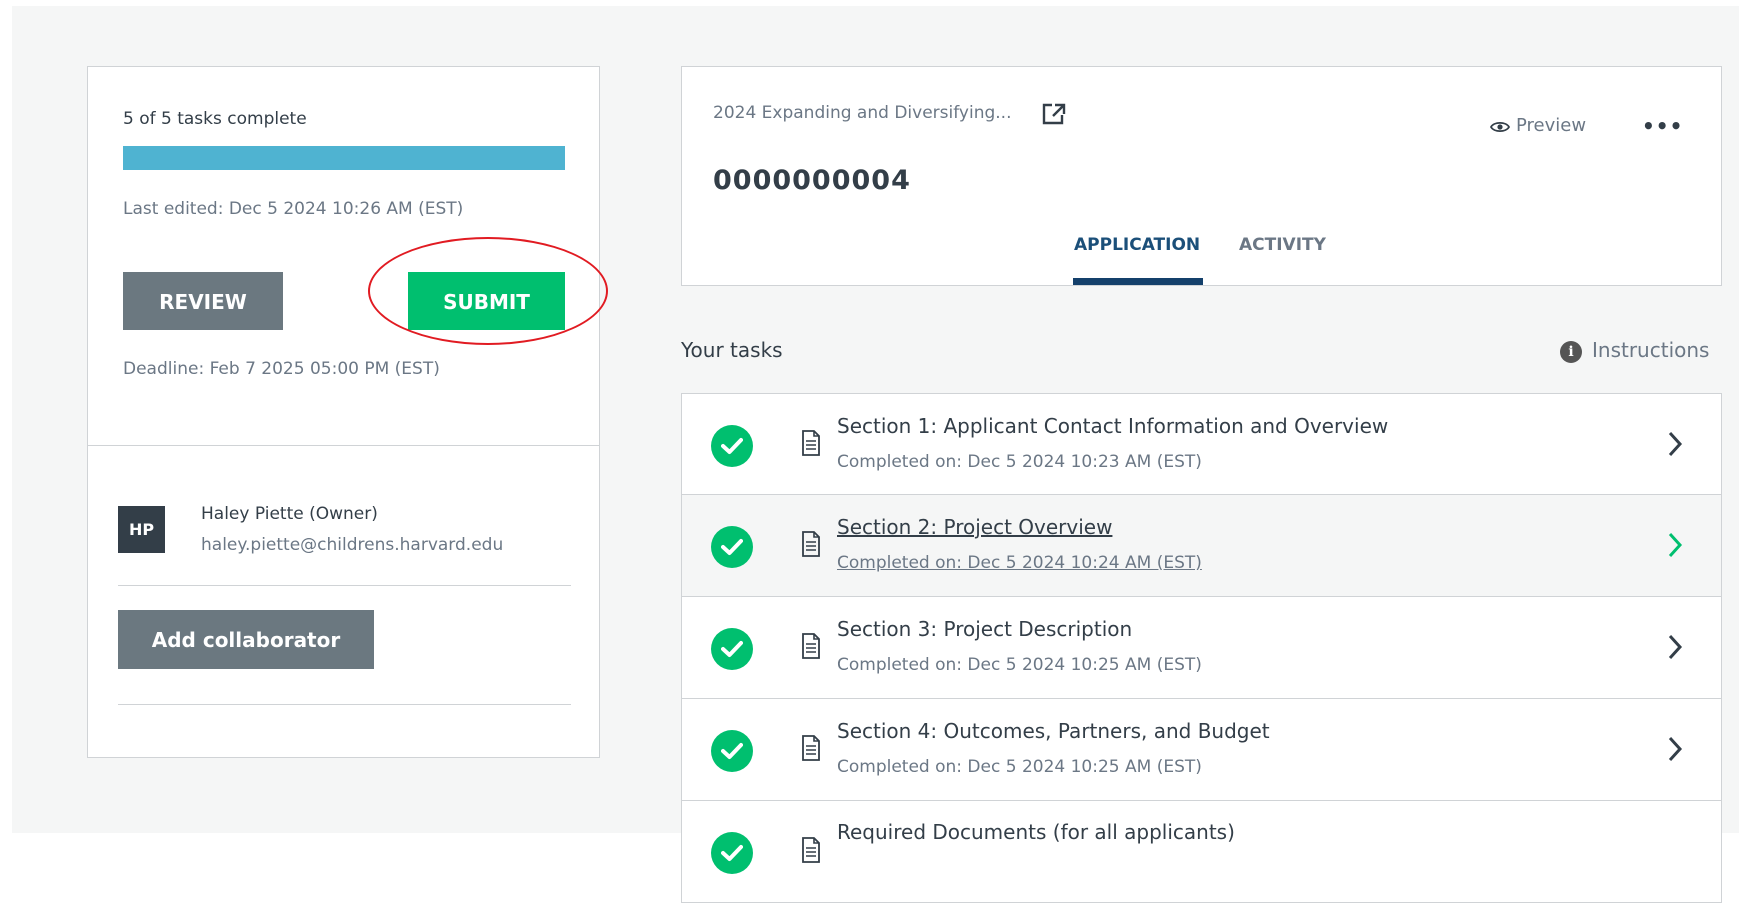 The width and height of the screenshot is (1739, 903). What do you see at coordinates (985, 629) in the screenshot?
I see `task-title: Section 3: Project Description` at bounding box center [985, 629].